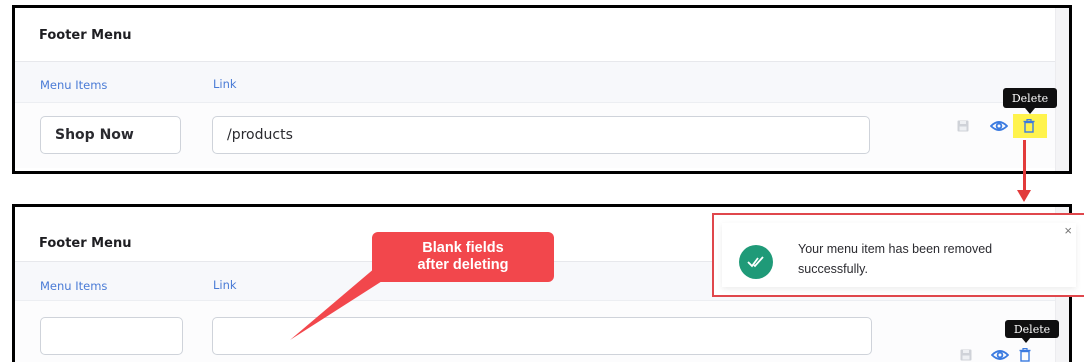 The height and width of the screenshot is (362, 1084). Describe the element at coordinates (756, 262) in the screenshot. I see `check-icon` at that location.